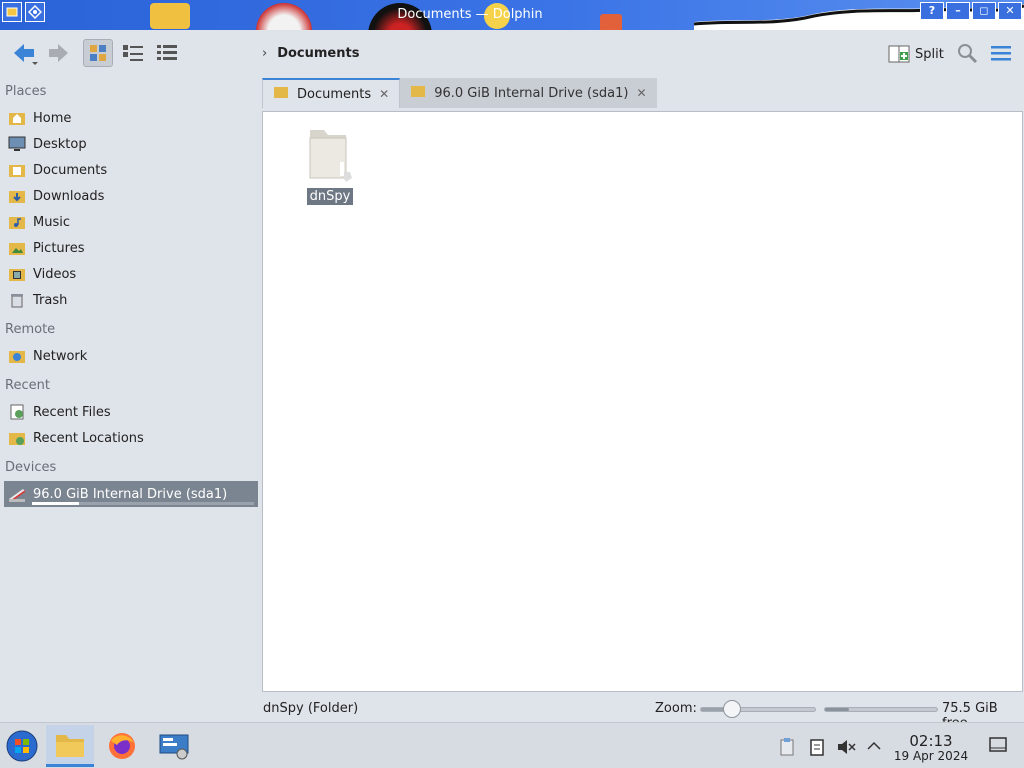 The width and height of the screenshot is (1024, 768). I want to click on sidebar-item-downloads: Downloads, so click(131, 196).